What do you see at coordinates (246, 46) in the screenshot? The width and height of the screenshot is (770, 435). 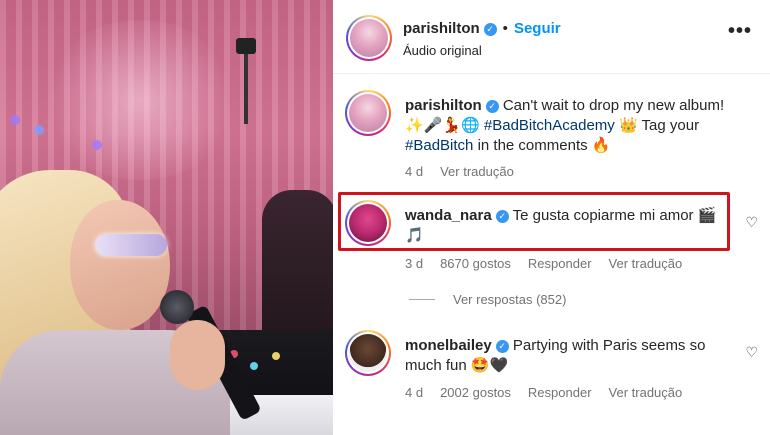 I see `camera` at bounding box center [246, 46].